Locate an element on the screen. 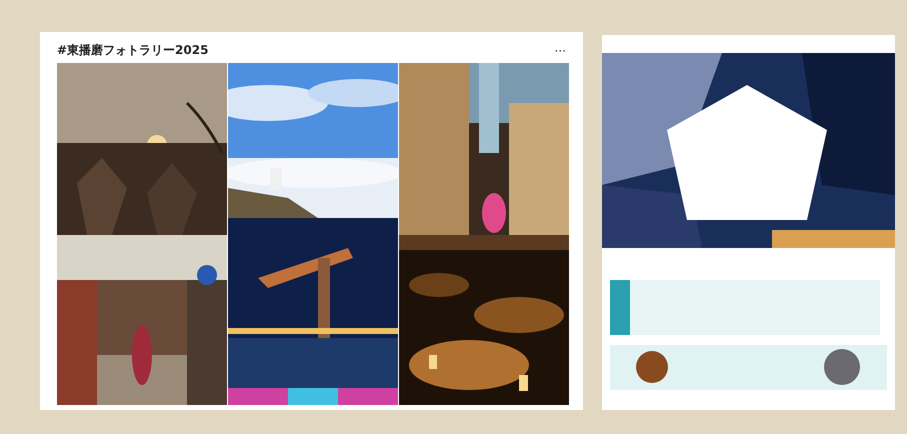 Image resolution: width=907 pixels, height=434 pixels. more-button: ··· is located at coordinates (560, 51).